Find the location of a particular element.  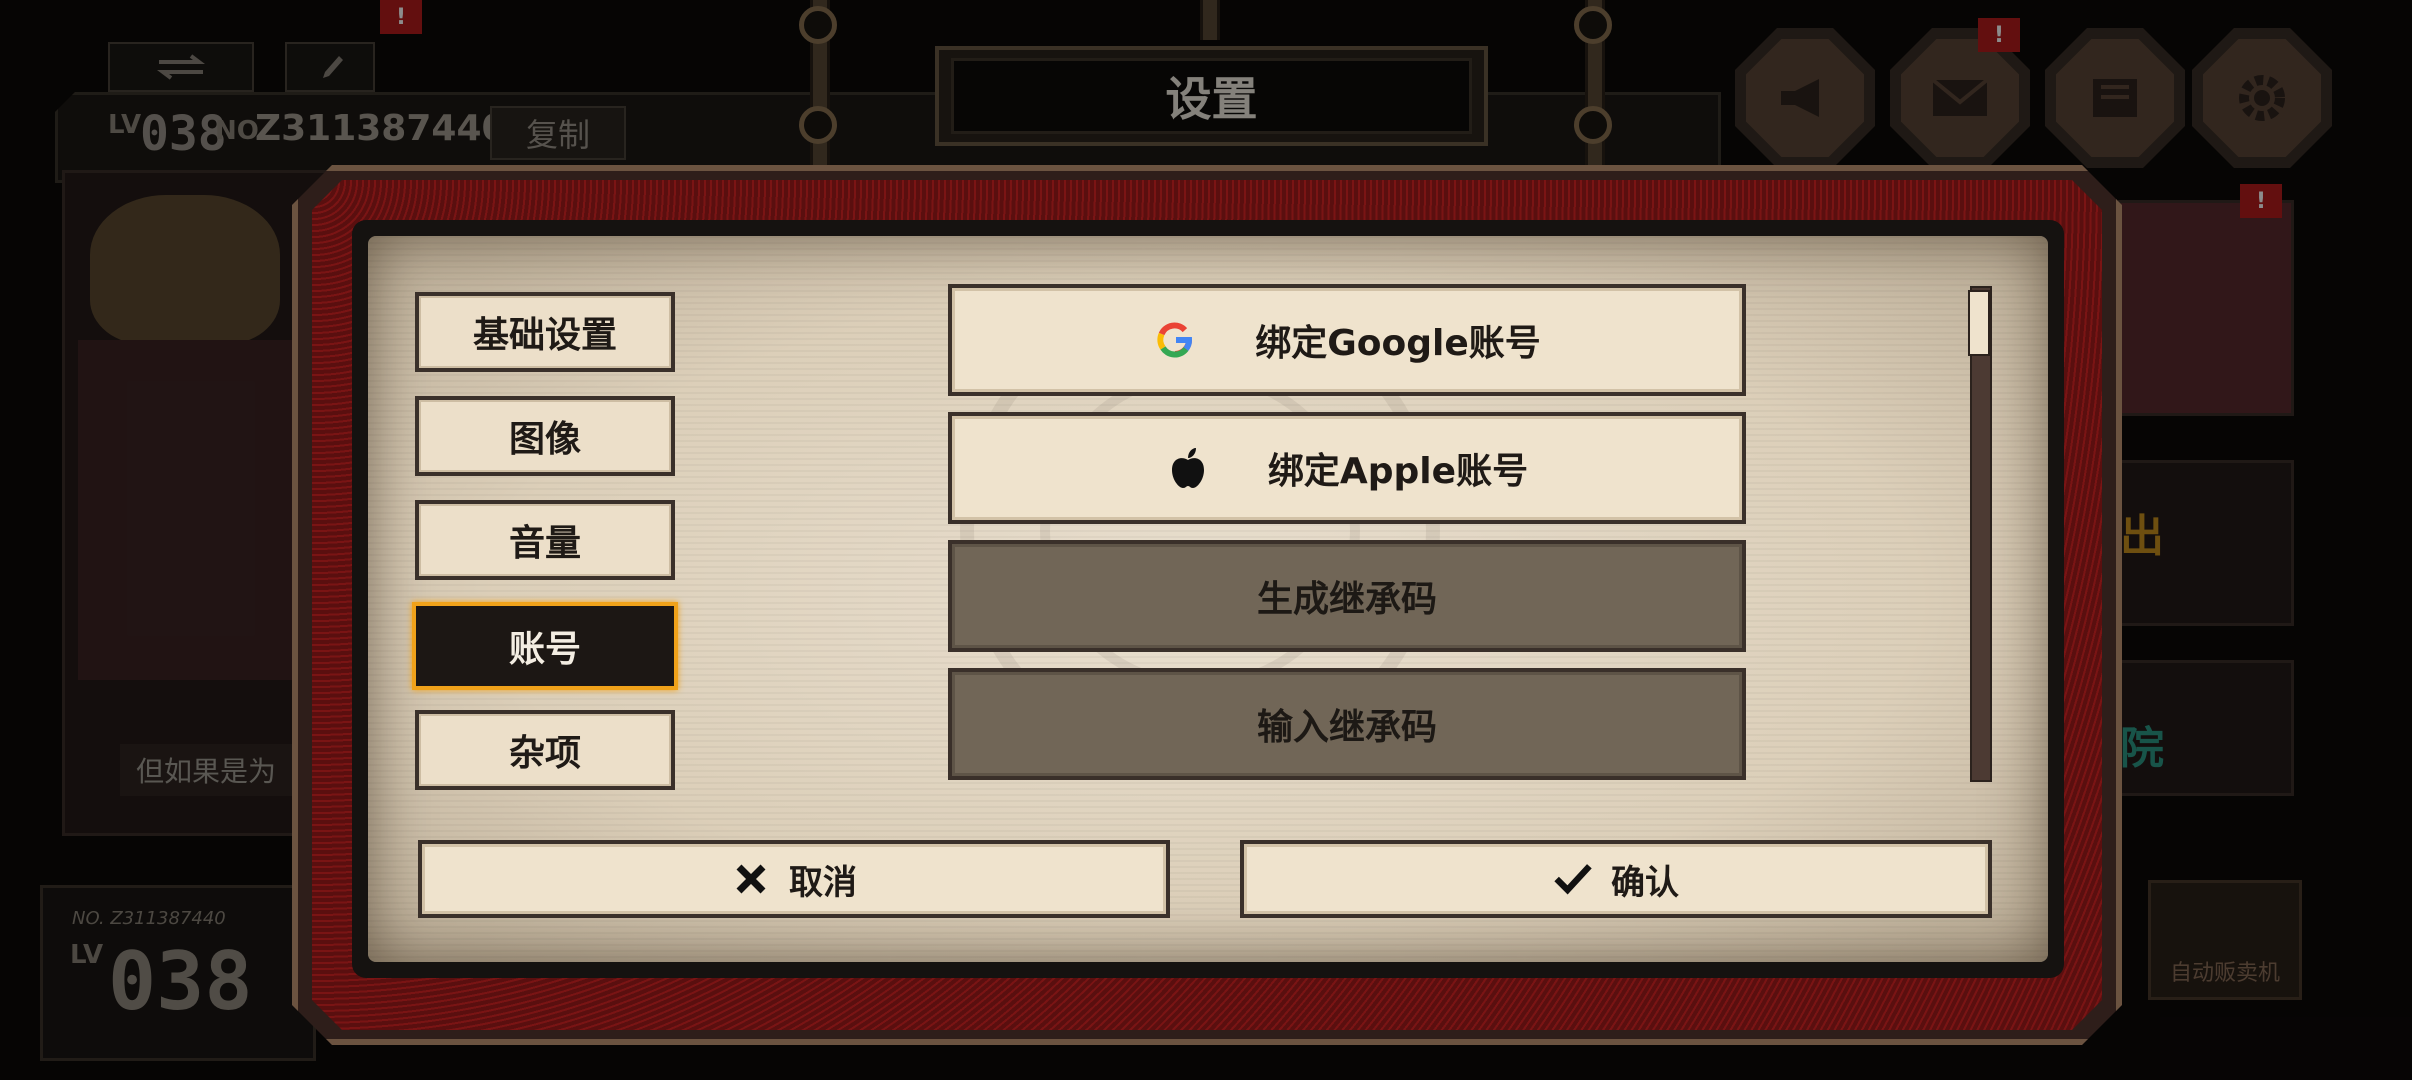

archive-button is located at coordinates (2115, 98).